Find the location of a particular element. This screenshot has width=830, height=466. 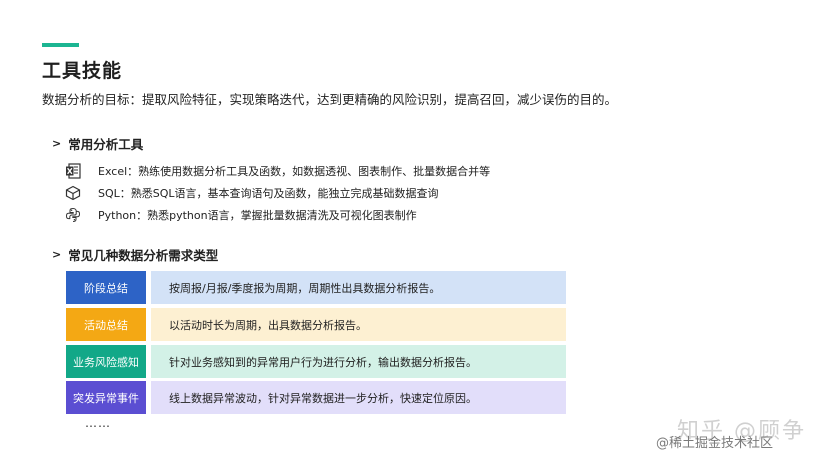

title-accent-bar is located at coordinates (60, 45).